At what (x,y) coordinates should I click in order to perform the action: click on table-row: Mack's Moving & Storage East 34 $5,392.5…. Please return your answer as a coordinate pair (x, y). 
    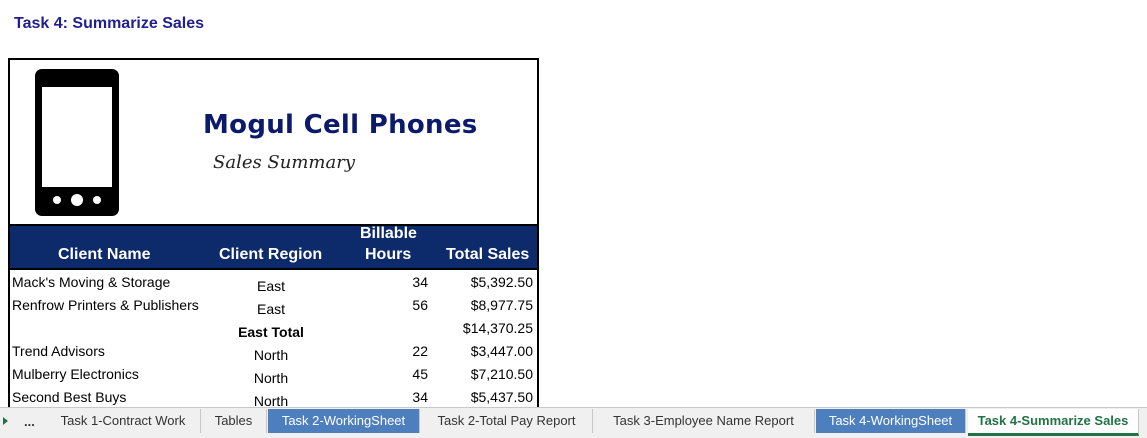
    Looking at the image, I should click on (273, 282).